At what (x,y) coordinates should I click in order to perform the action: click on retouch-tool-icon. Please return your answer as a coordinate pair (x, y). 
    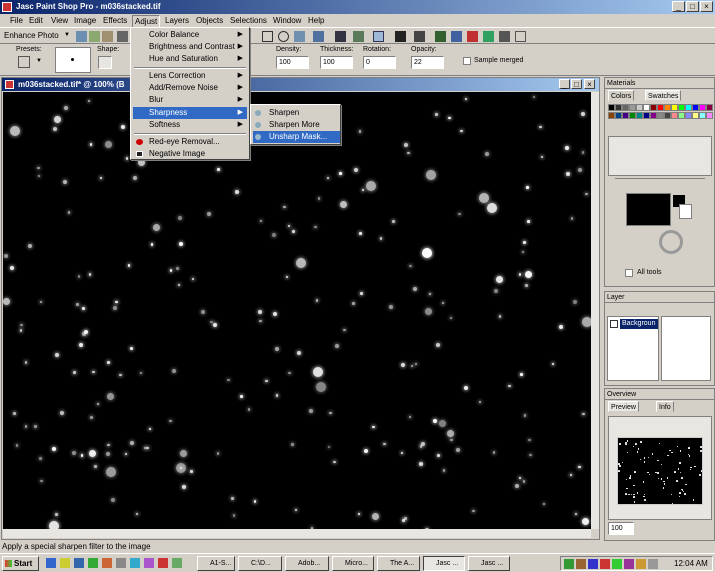
    Looking at the image, I should click on (378, 36).